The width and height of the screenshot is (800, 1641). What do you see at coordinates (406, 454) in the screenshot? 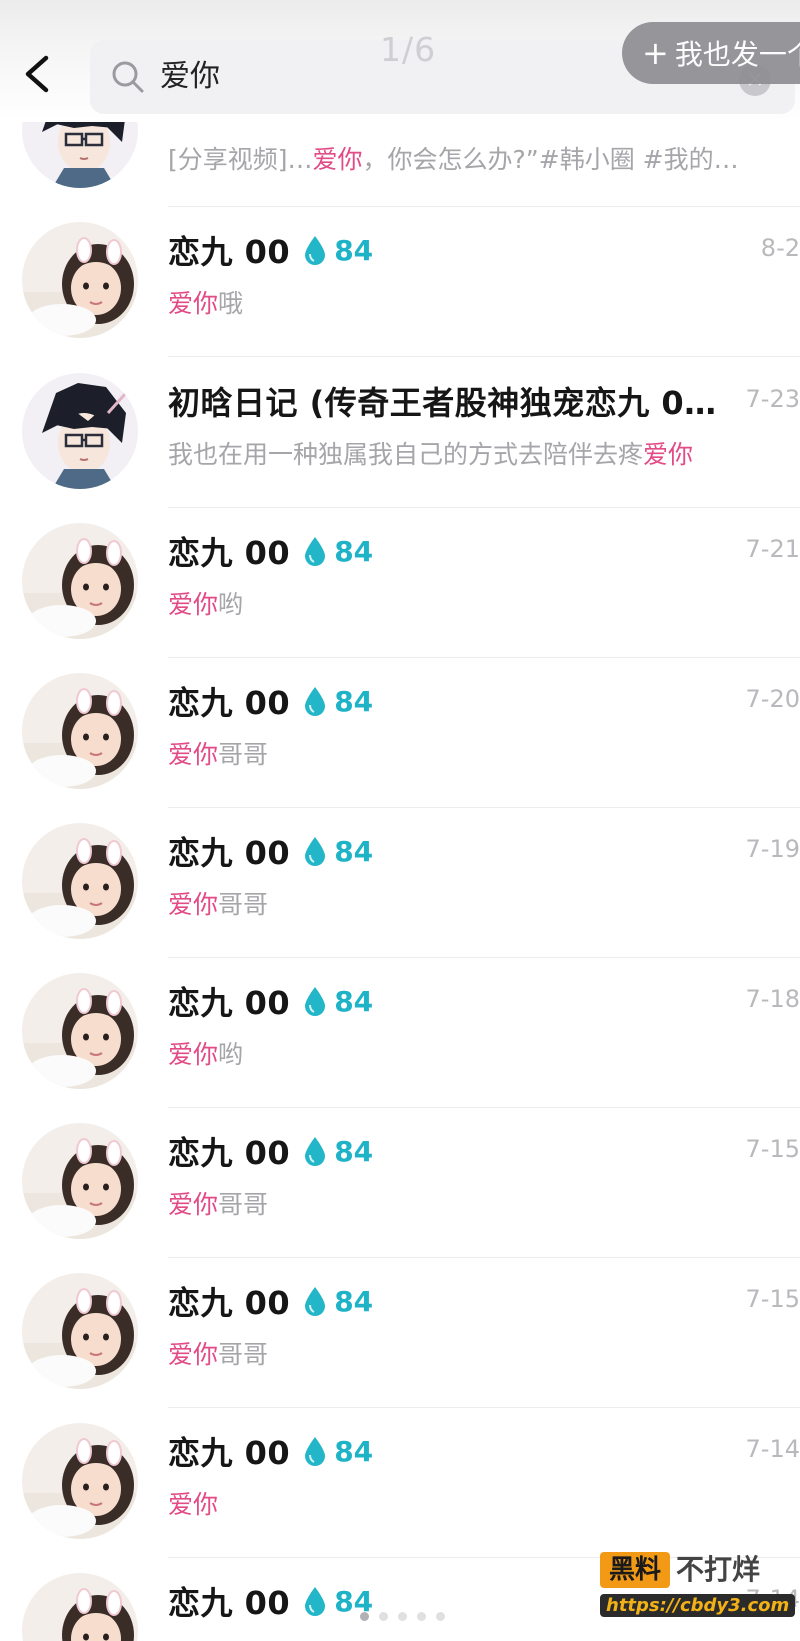
I see `message-prefix: 我也在用一种独属我自己的方式去陪伴去疼` at bounding box center [406, 454].